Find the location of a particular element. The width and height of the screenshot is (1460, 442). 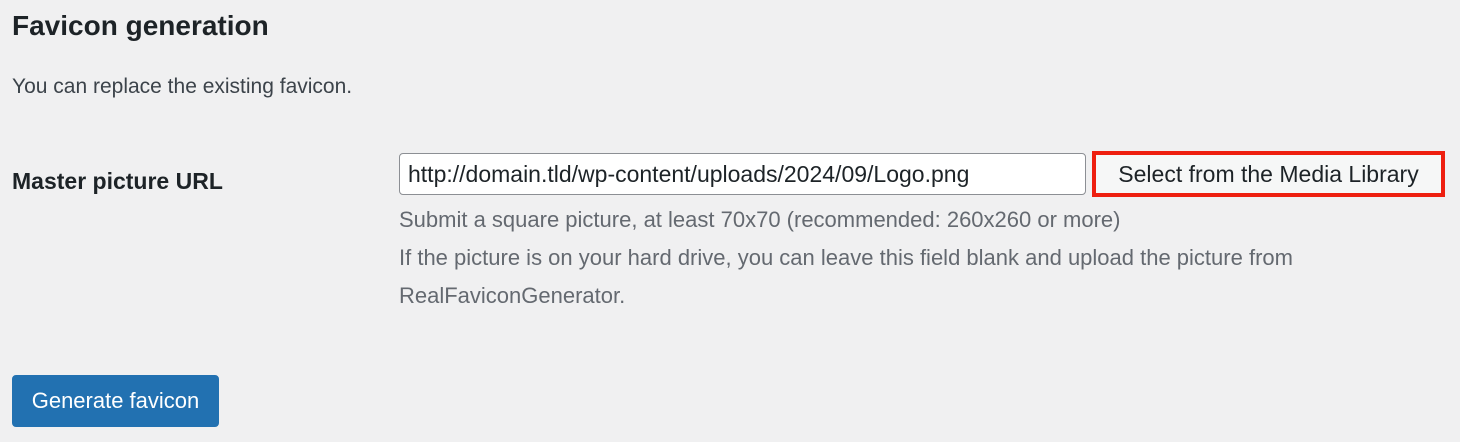

page-title: Favicon generation is located at coordinates (140, 25).